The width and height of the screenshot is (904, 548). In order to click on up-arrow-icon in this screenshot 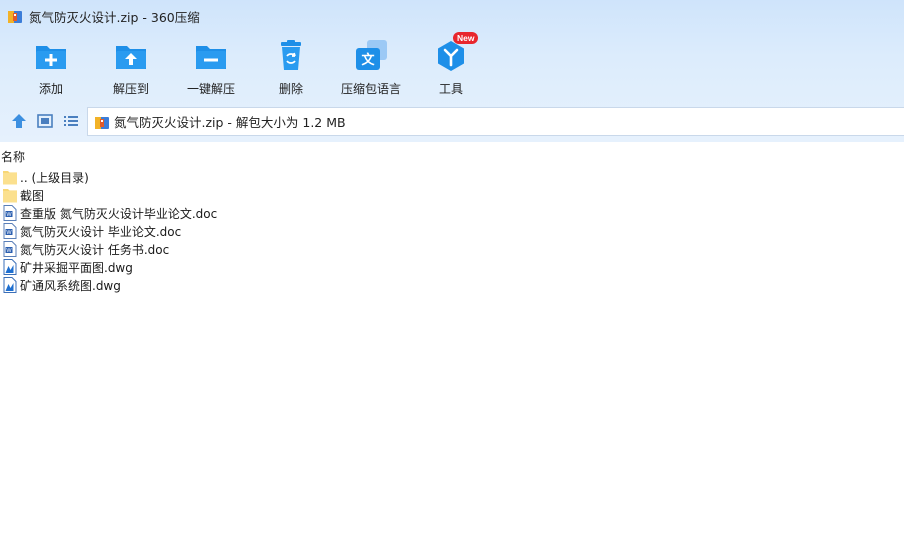, I will do `click(19, 121)`.